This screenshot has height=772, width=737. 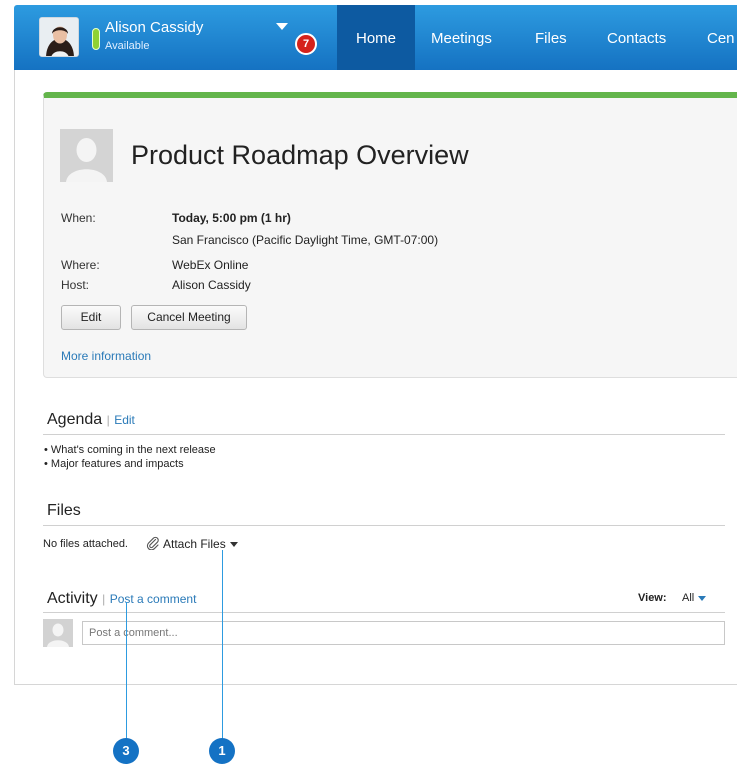 I want to click on host-label: Host:, so click(x=75, y=285).